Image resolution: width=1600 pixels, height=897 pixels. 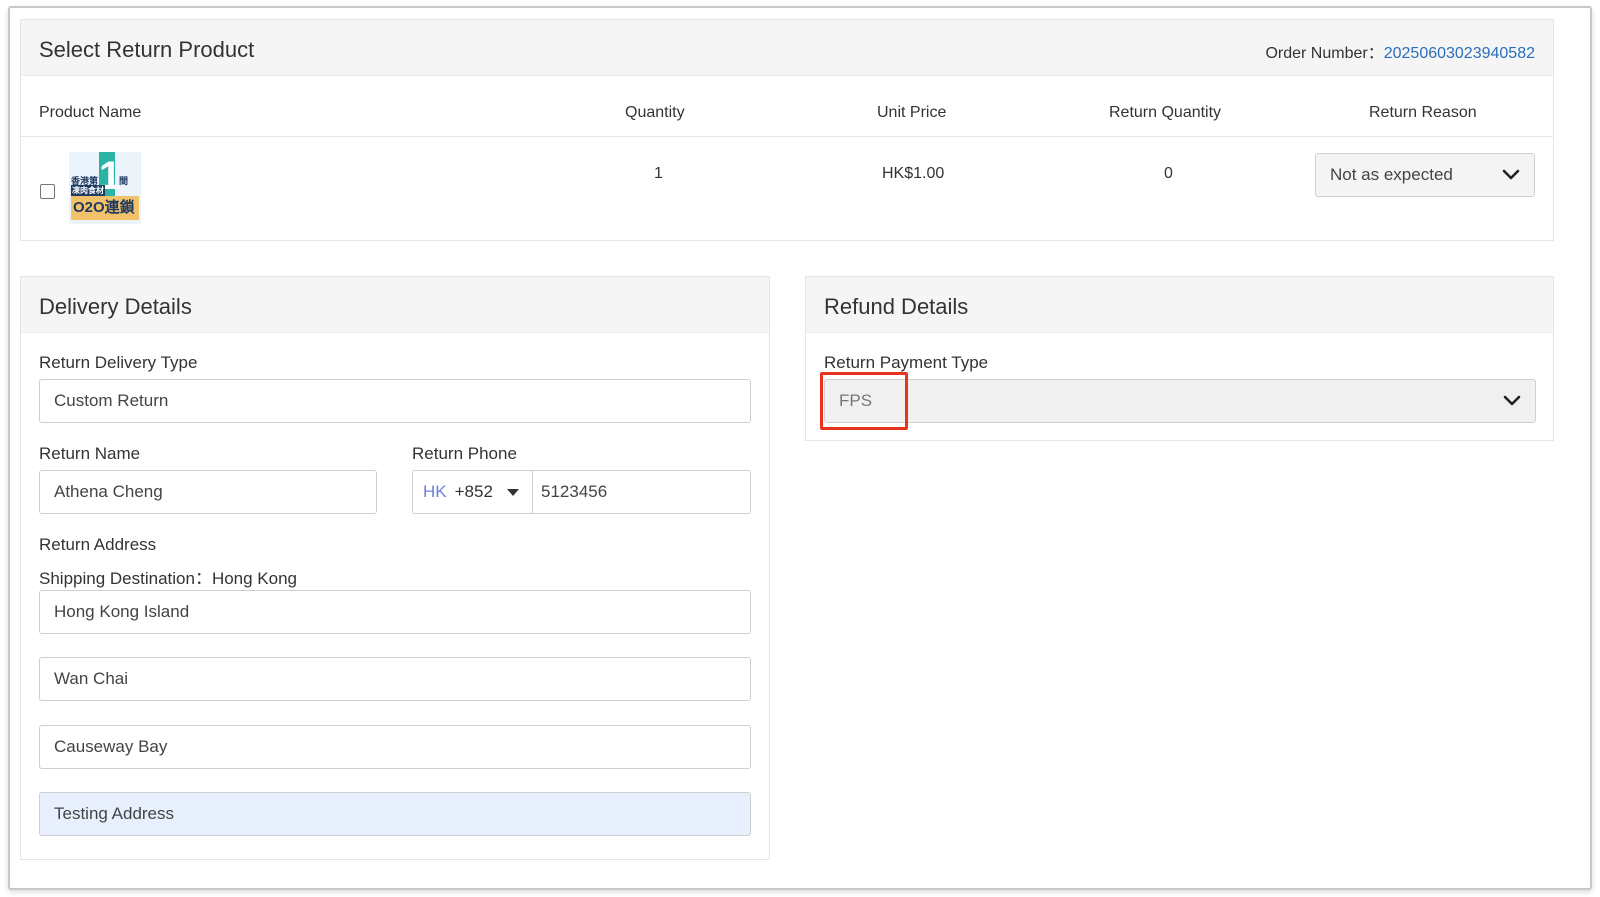 I want to click on col-product-name: Product Name, so click(x=90, y=112).